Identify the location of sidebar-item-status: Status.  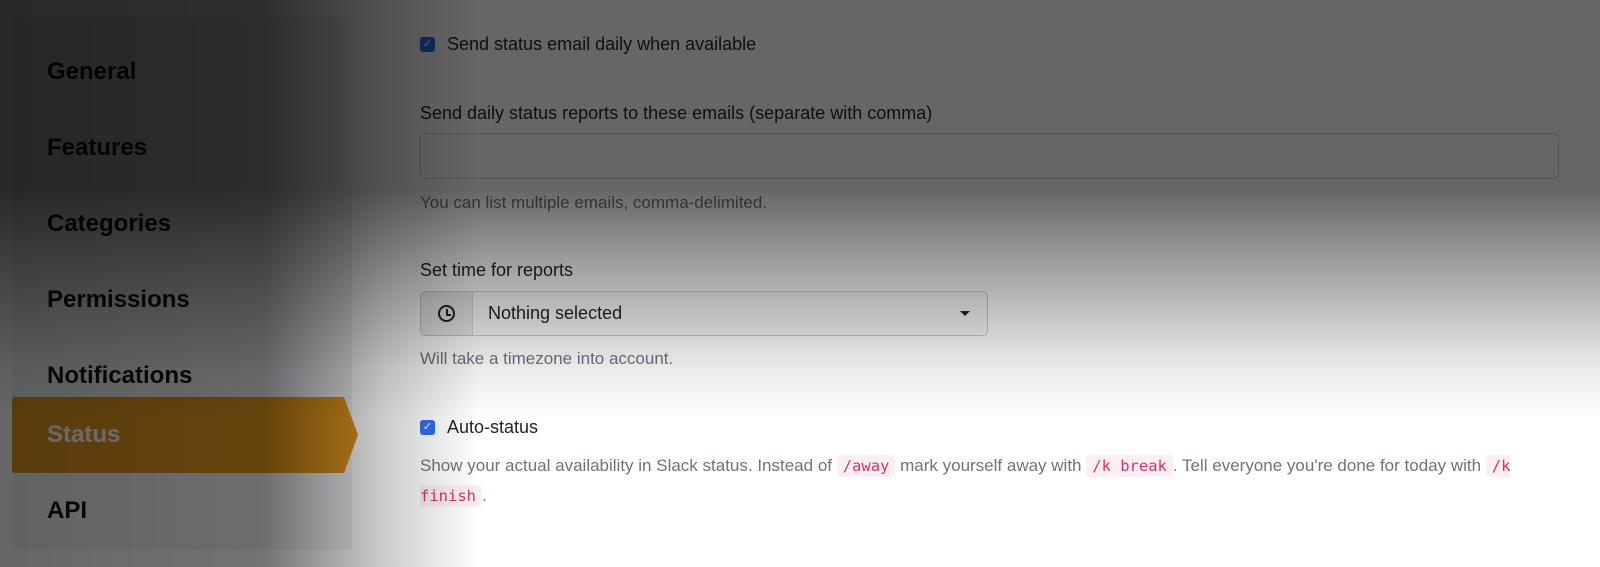
(185, 435).